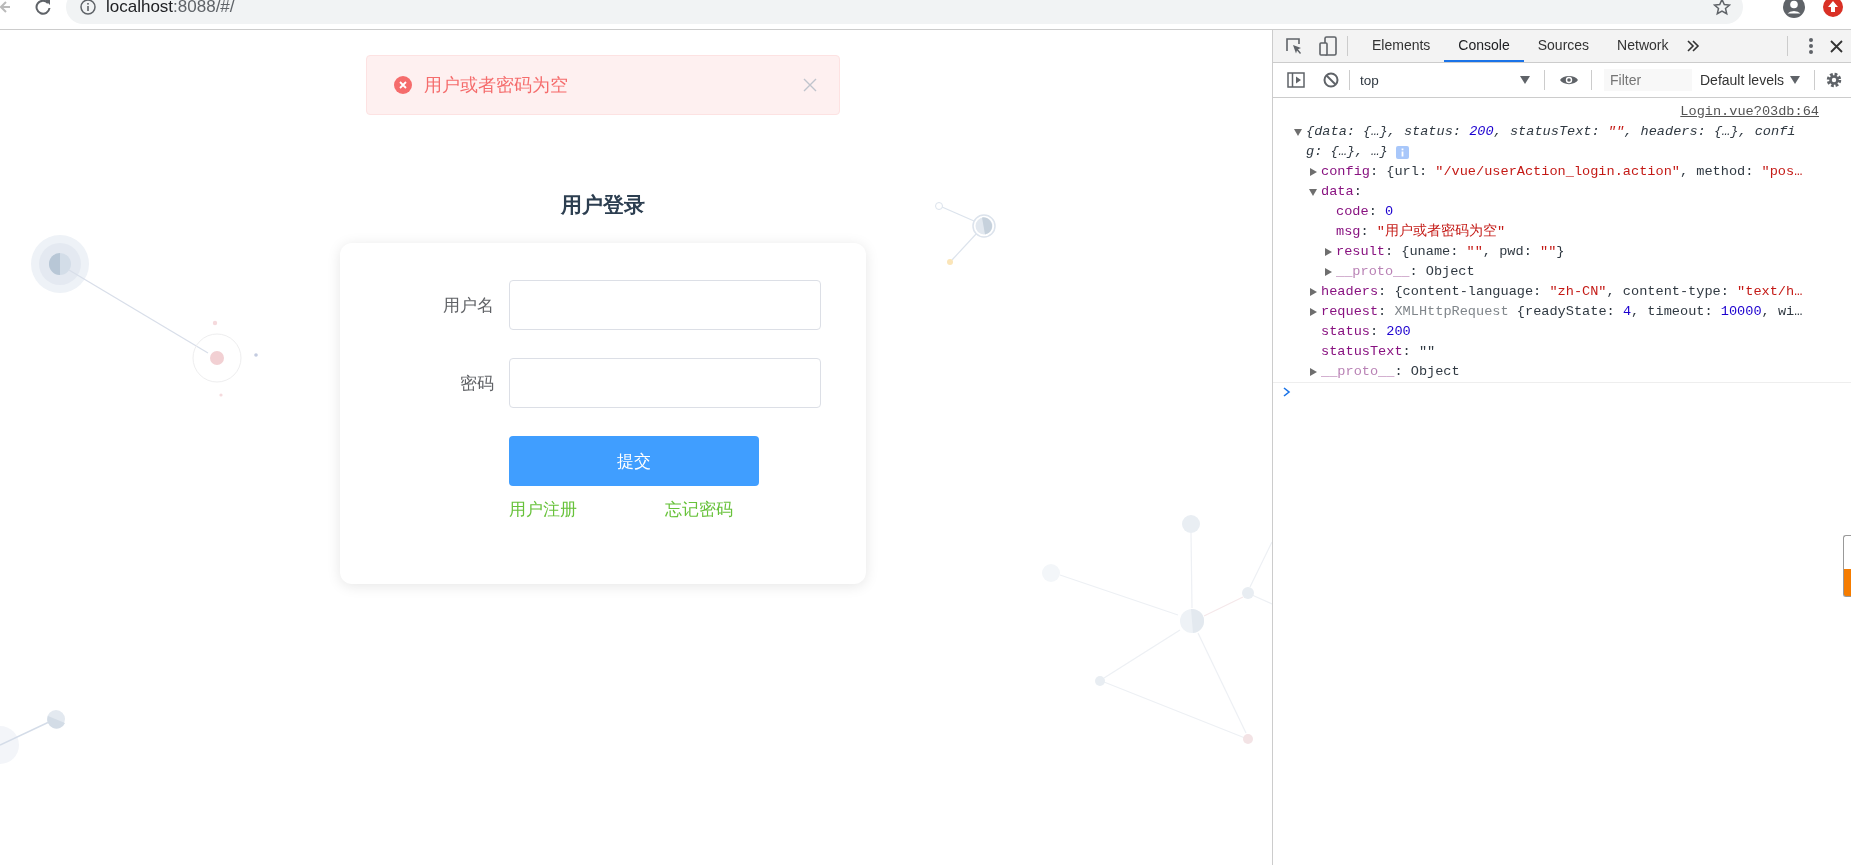  I want to click on upload-icon, so click(1833, 8).